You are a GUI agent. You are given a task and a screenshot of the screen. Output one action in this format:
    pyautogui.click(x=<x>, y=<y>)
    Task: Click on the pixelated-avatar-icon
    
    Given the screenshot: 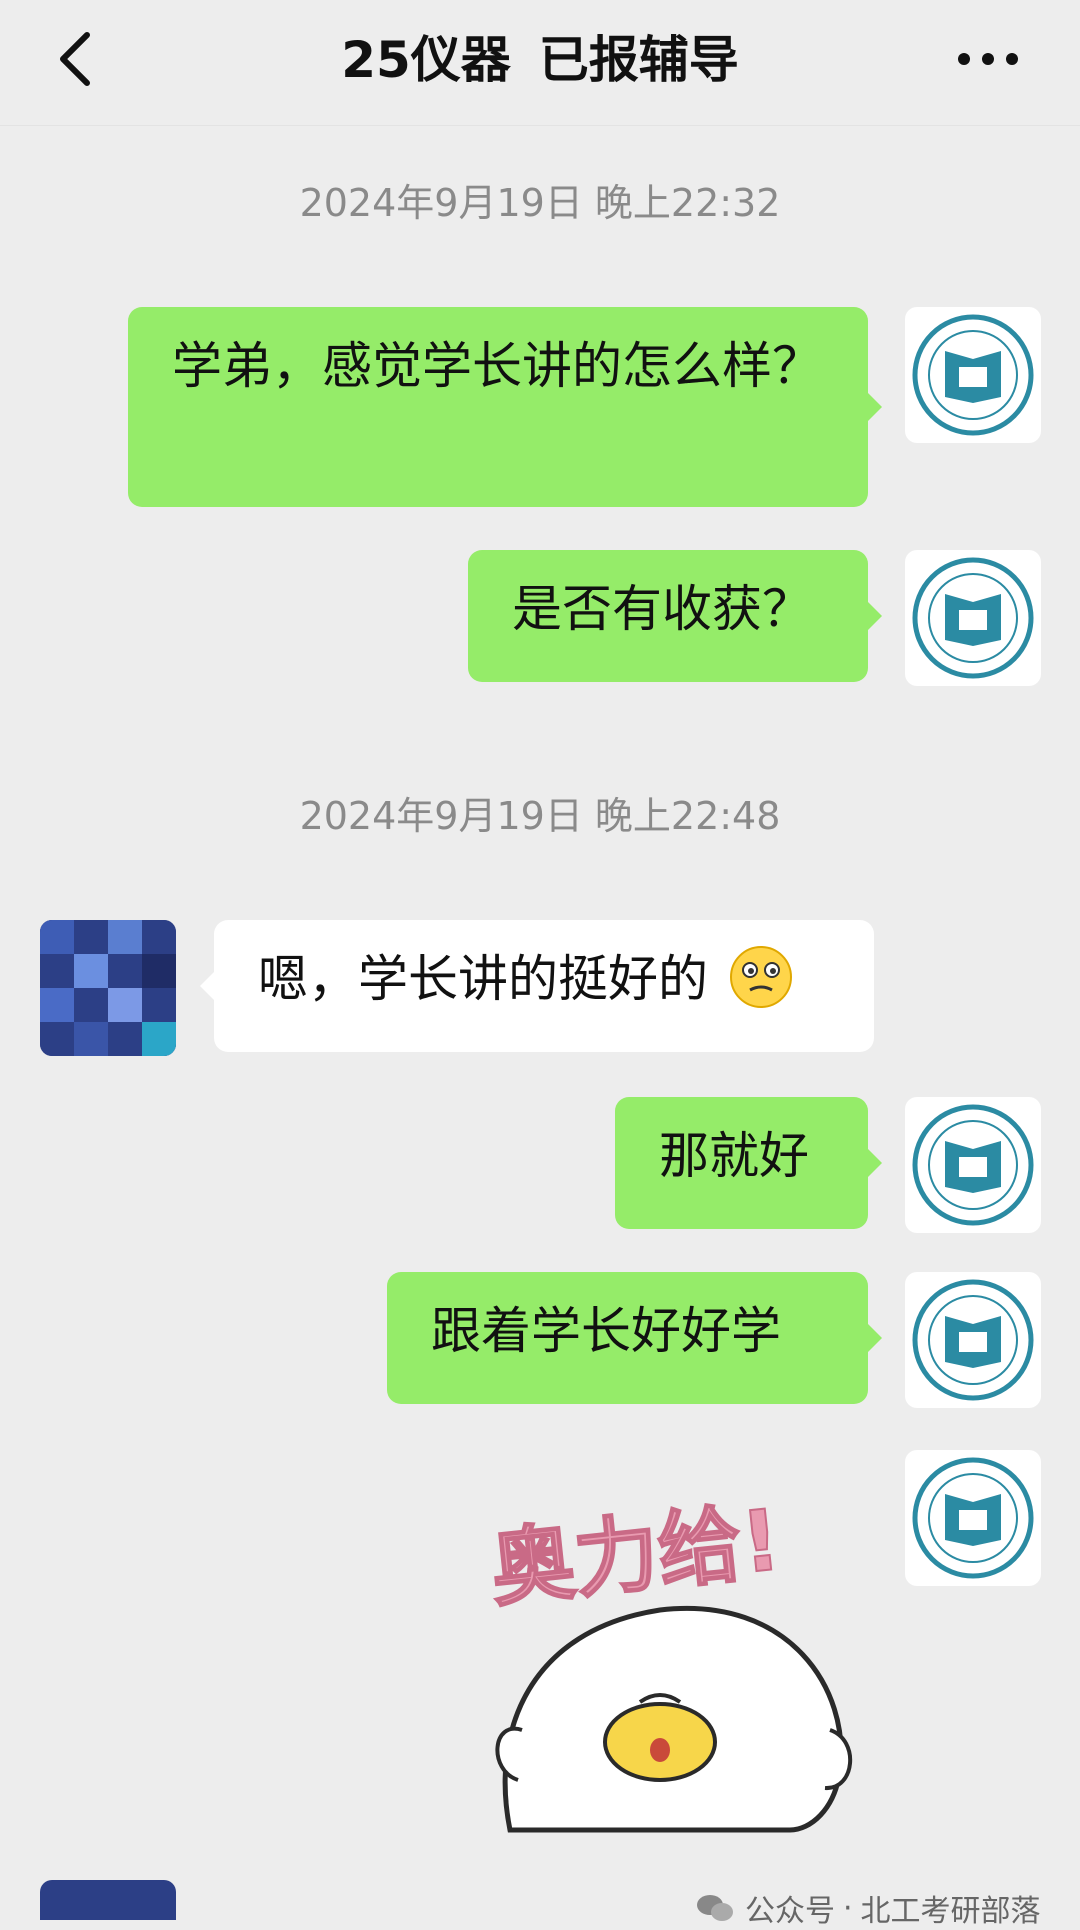 What is the action you would take?
    pyautogui.click(x=108, y=988)
    